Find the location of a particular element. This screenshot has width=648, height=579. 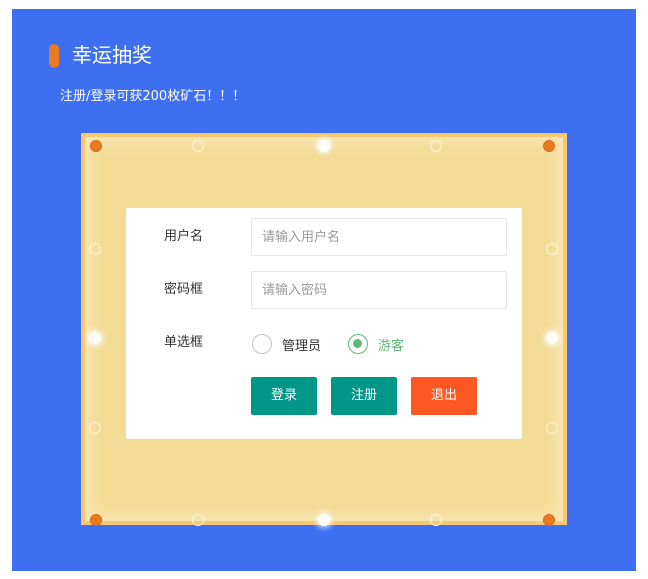

page-title: 幸运抽奖 is located at coordinates (112, 55).